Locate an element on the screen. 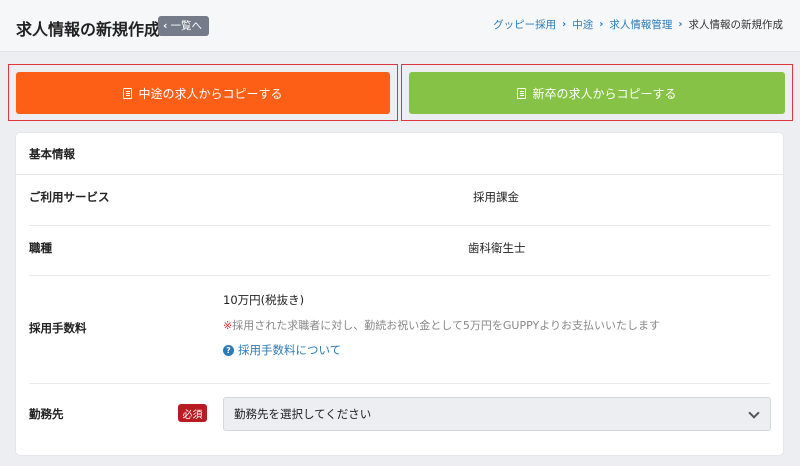 The width and height of the screenshot is (800, 466). service-row: ご利用サービス 採用課金 is located at coordinates (399, 200).